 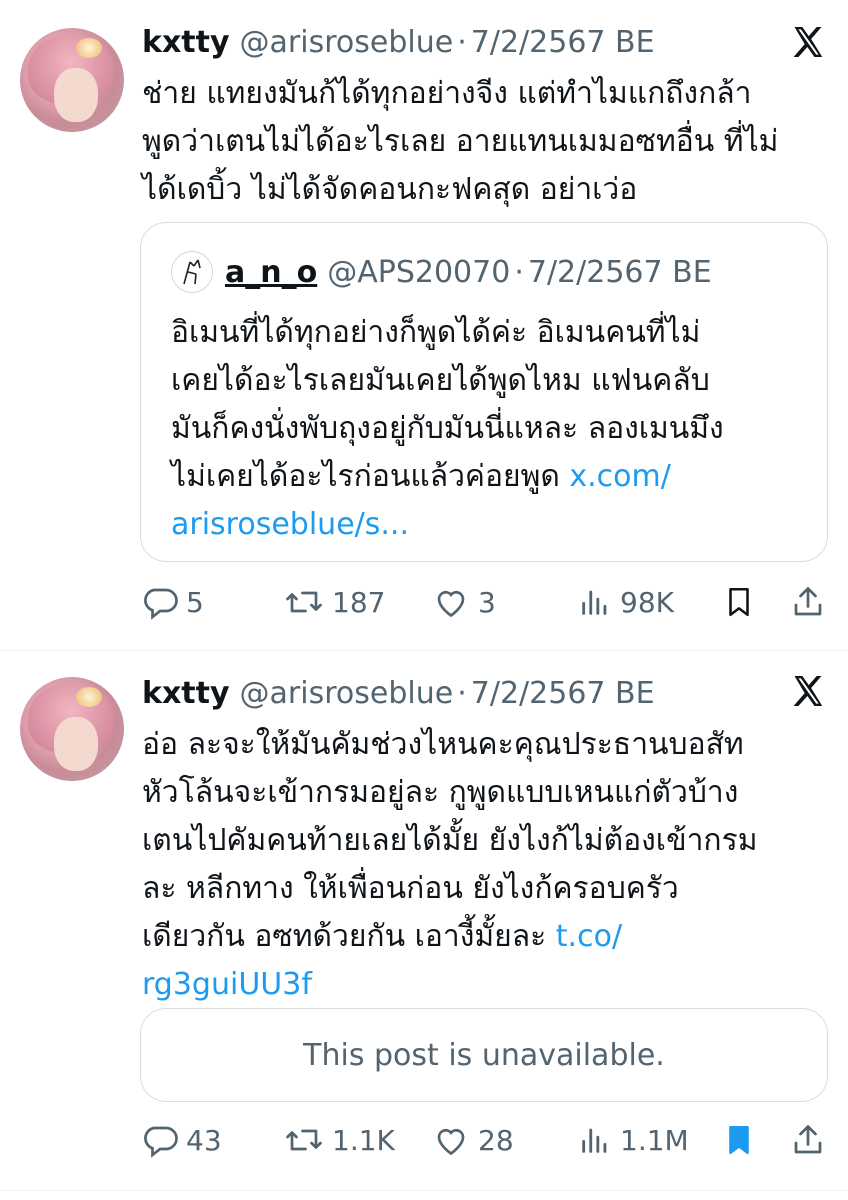 I want to click on quote-display-name: a_n_o, so click(x=271, y=272).